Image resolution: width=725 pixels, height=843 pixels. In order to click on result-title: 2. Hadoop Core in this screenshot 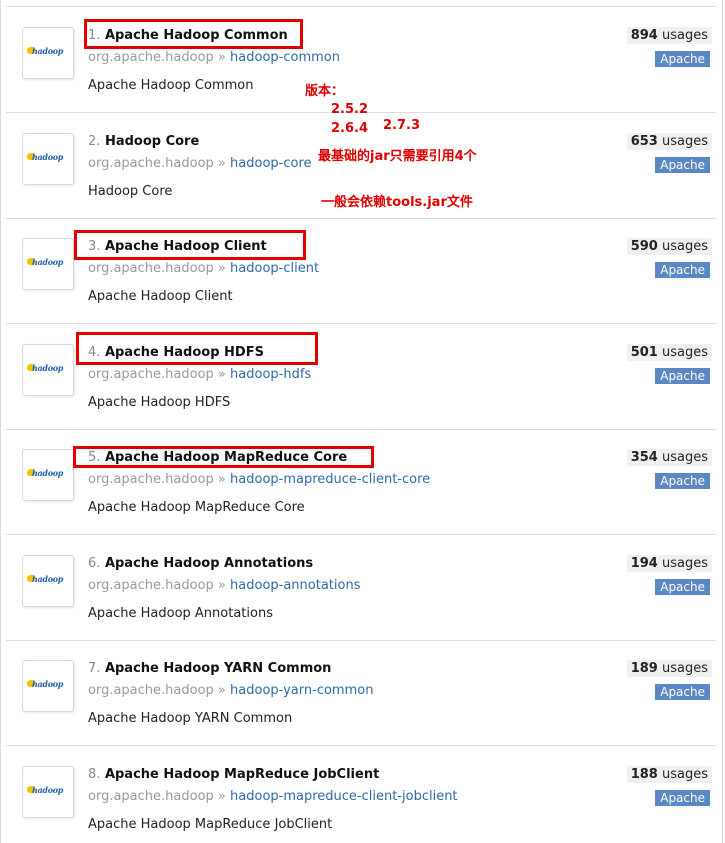, I will do `click(143, 141)`.